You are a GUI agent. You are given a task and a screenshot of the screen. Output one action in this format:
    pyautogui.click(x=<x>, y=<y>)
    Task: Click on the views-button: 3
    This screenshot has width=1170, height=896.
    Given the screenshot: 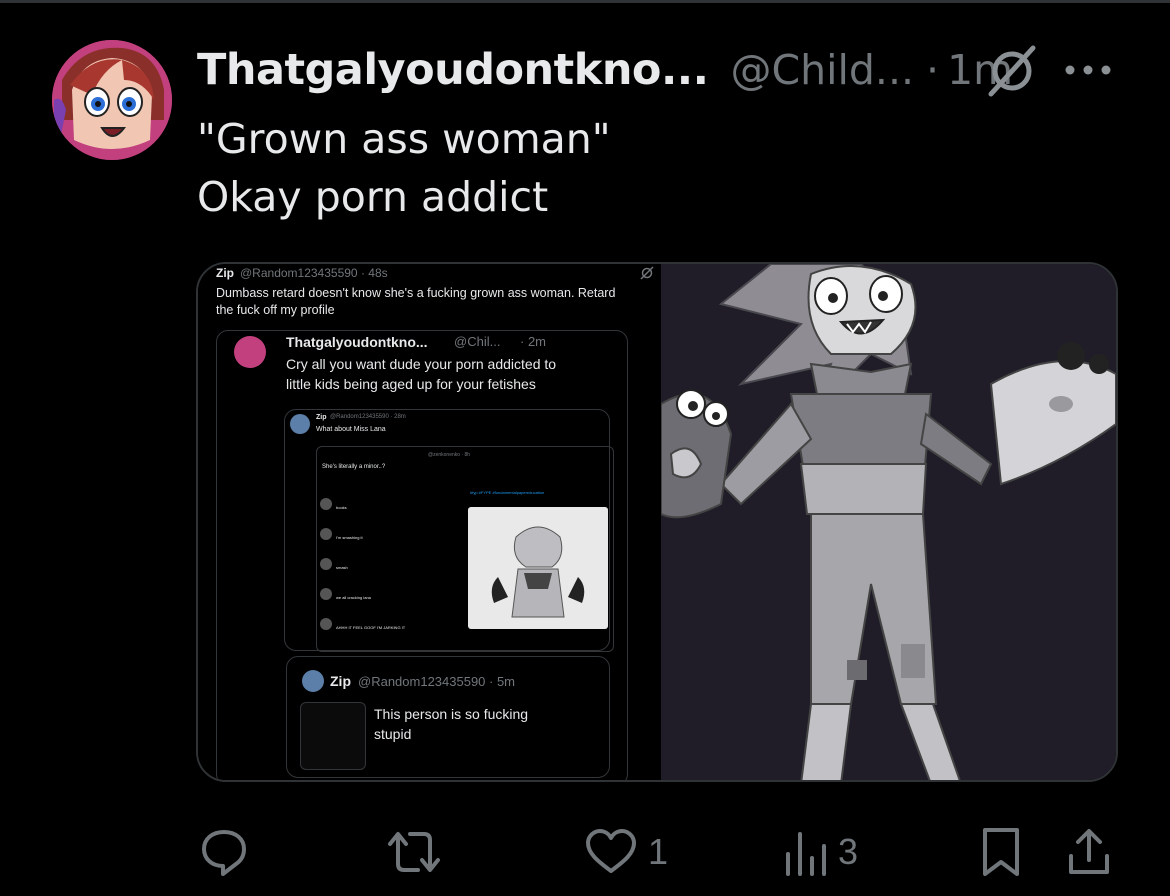 What is the action you would take?
    pyautogui.click(x=821, y=852)
    